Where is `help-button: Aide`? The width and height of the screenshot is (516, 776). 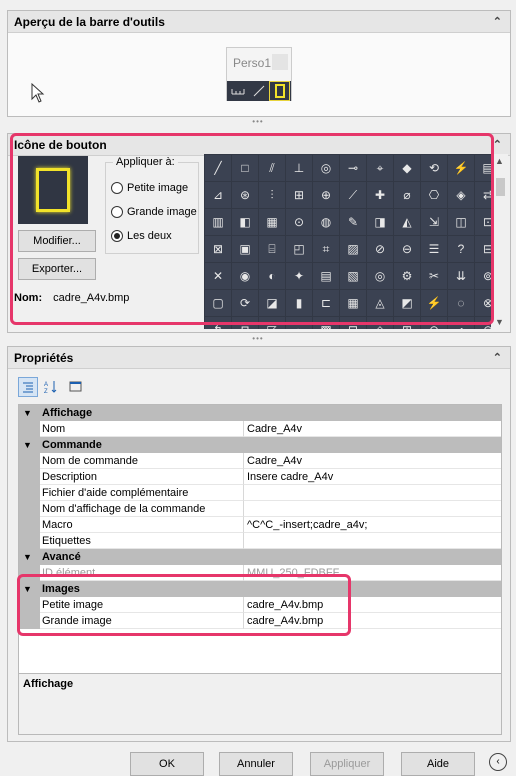 help-button: Aide is located at coordinates (438, 764).